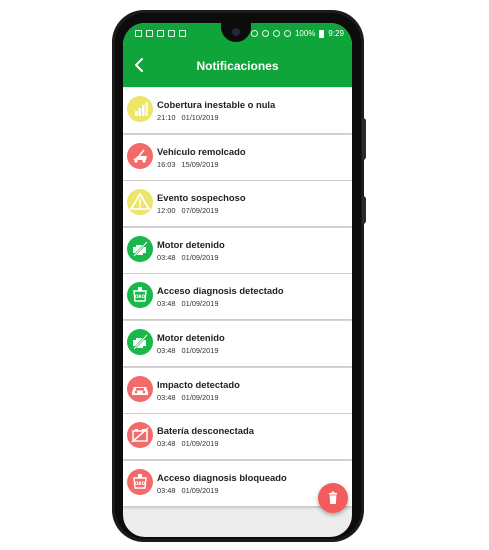 The width and height of the screenshot is (489, 550). Describe the element at coordinates (220, 290) in the screenshot. I see `notification-title: Acceso diagnosis detectado` at that location.